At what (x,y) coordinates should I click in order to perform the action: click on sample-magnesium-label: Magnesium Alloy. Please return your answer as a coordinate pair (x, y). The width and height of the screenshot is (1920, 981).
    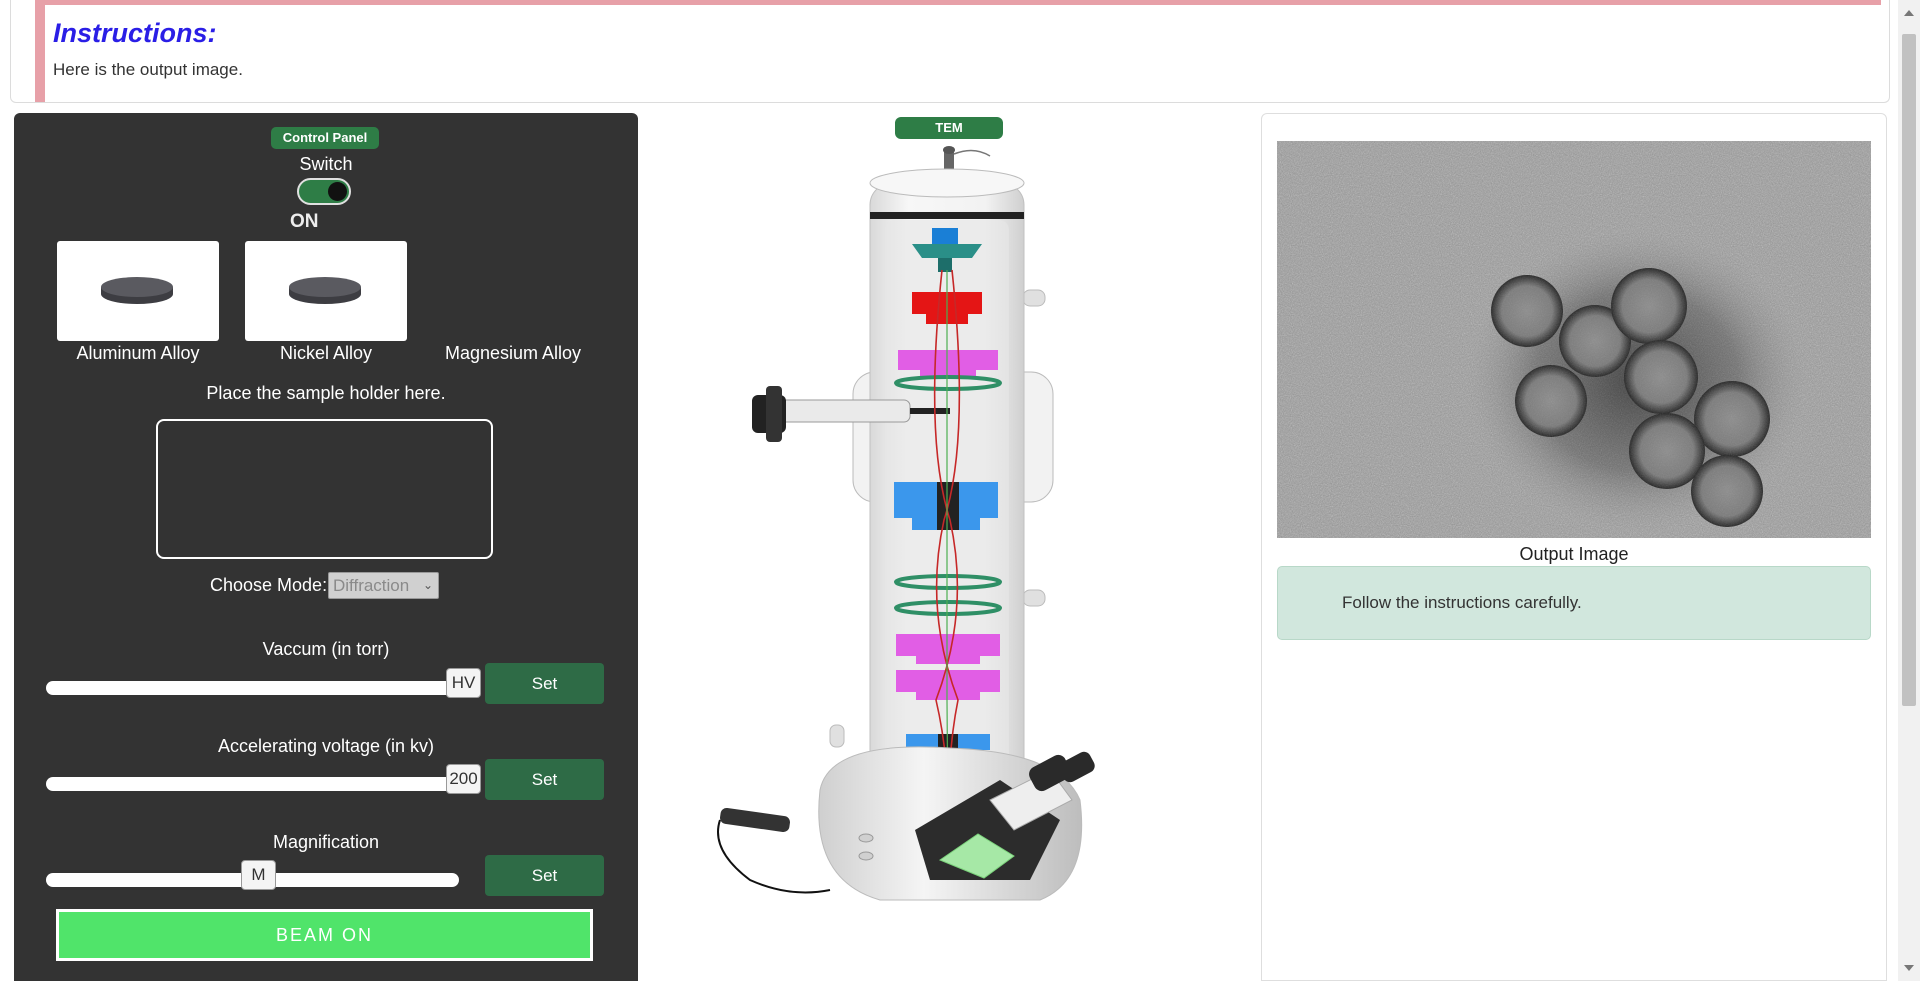
    Looking at the image, I should click on (513, 353).